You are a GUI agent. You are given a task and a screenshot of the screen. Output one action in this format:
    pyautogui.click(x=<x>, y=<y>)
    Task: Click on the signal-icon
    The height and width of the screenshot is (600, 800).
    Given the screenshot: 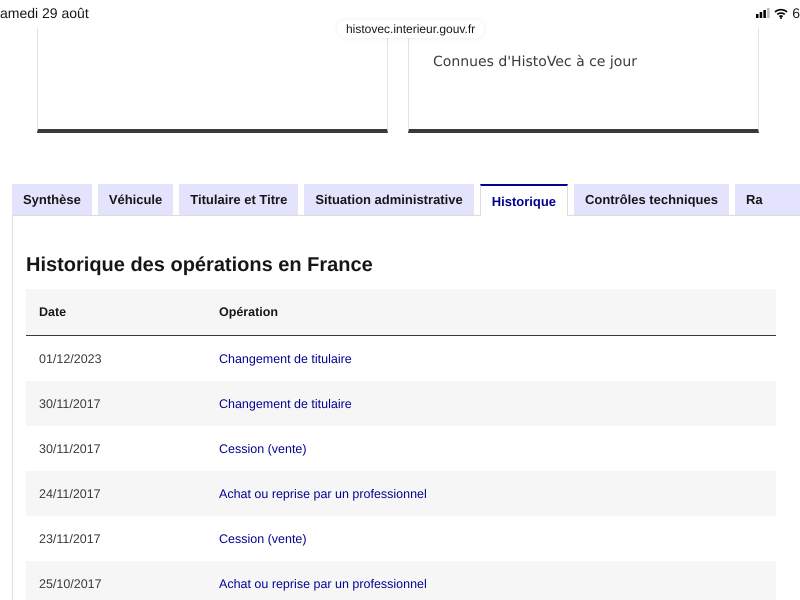 What is the action you would take?
    pyautogui.click(x=763, y=13)
    